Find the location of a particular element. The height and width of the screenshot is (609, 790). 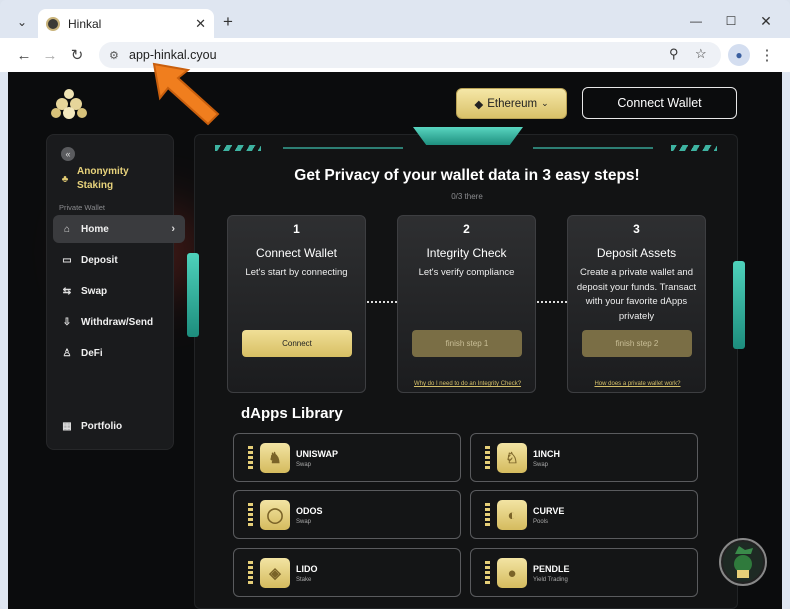

panel-rail-left is located at coordinates (193, 295).